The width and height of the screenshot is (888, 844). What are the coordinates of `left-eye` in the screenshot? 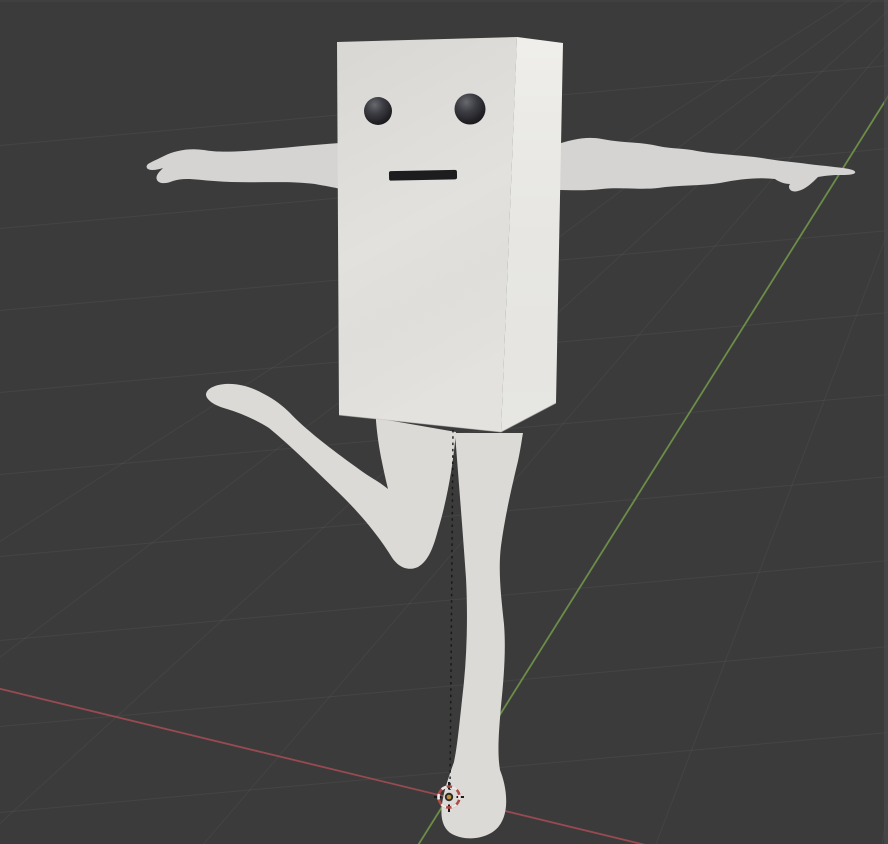 It's located at (378, 111).